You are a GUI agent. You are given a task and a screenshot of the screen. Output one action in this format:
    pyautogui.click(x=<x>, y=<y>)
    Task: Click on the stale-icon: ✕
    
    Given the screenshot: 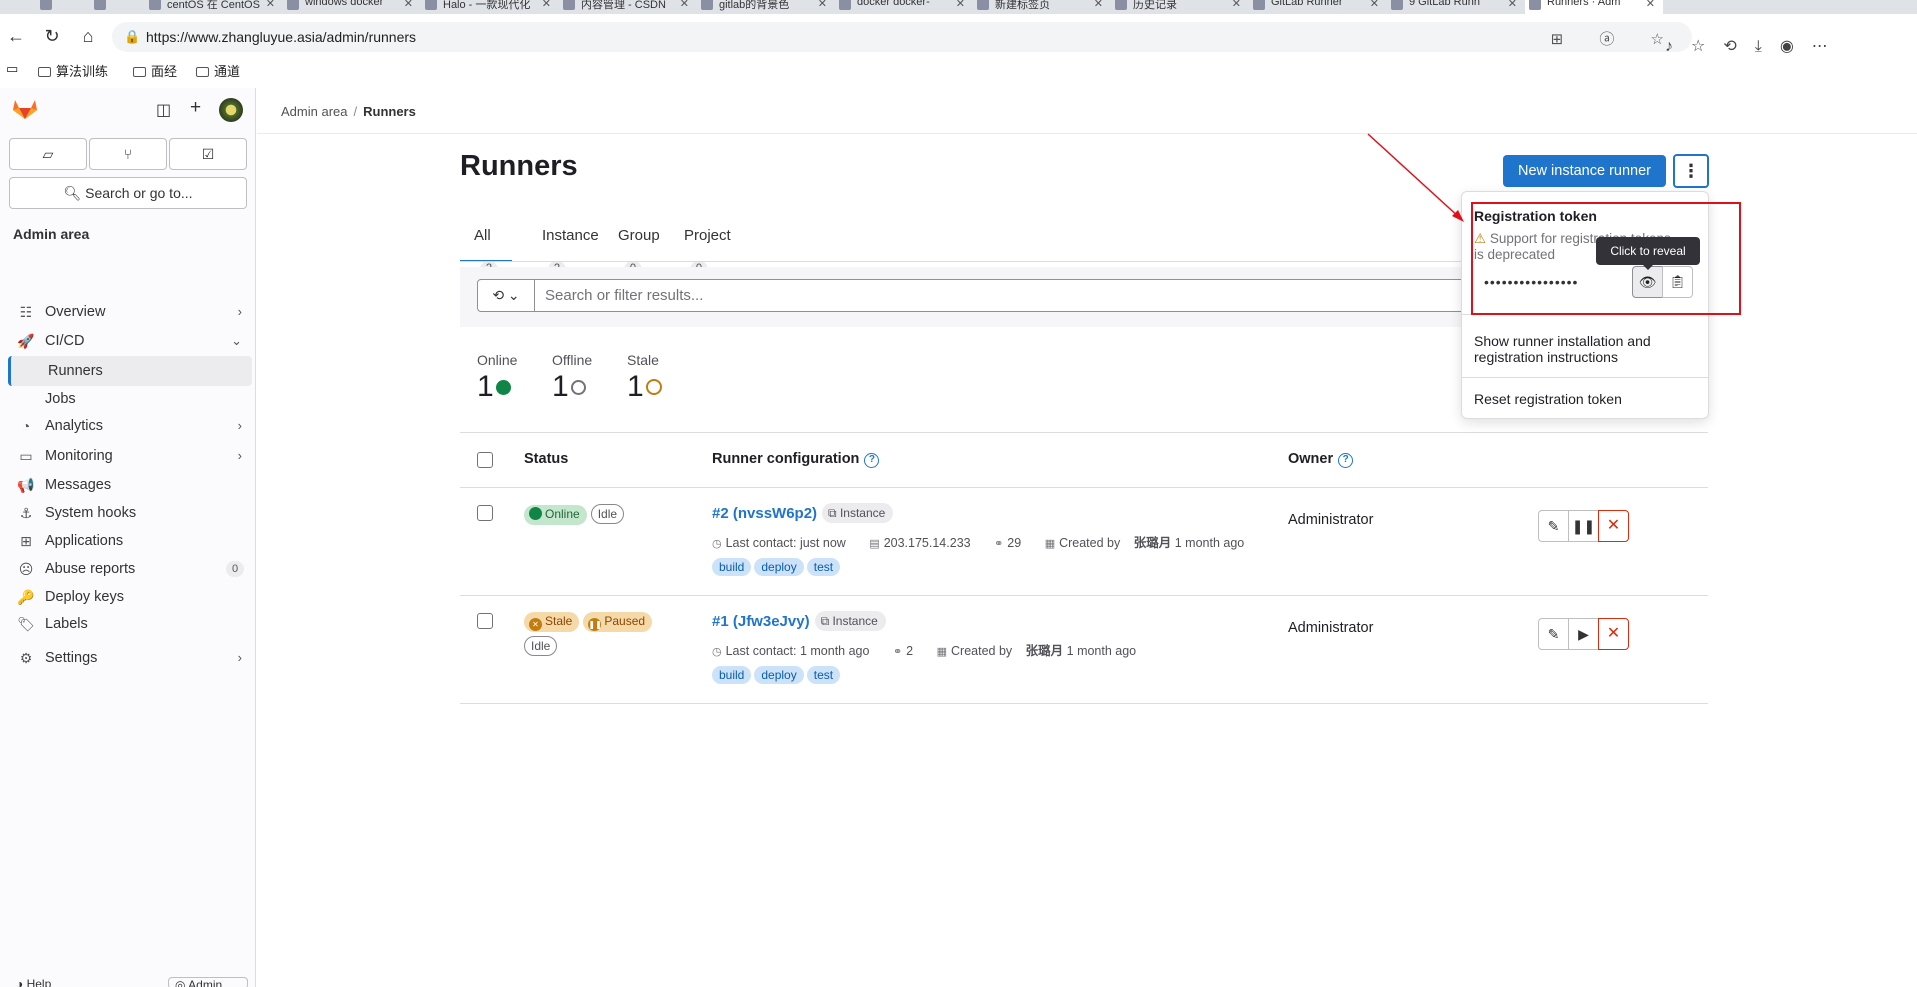 What is the action you would take?
    pyautogui.click(x=535, y=624)
    